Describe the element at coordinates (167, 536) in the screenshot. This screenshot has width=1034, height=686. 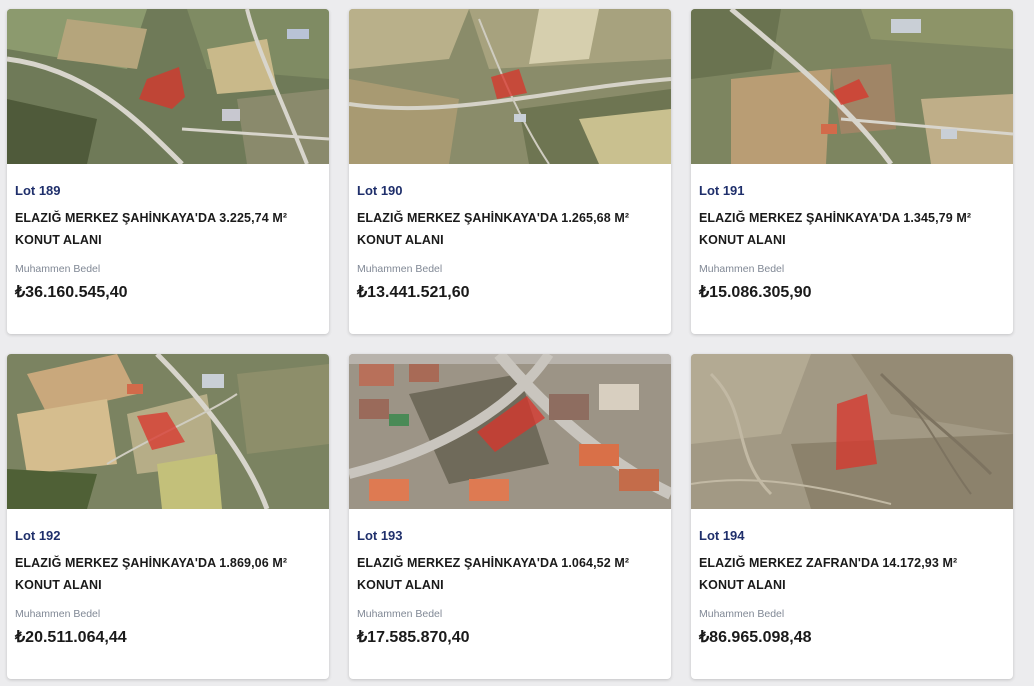
I see `lot-number: Lot 192` at that location.